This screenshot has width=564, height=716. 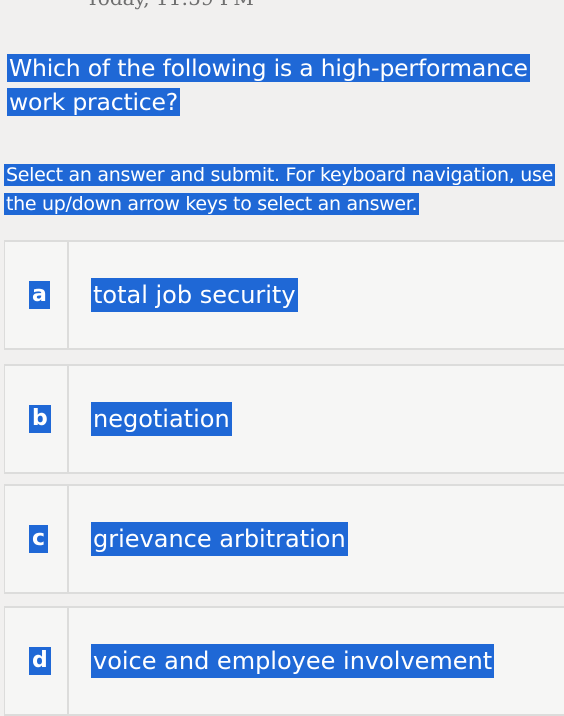 What do you see at coordinates (293, 661) in the screenshot?
I see `option-label: voice and employee involvement` at bounding box center [293, 661].